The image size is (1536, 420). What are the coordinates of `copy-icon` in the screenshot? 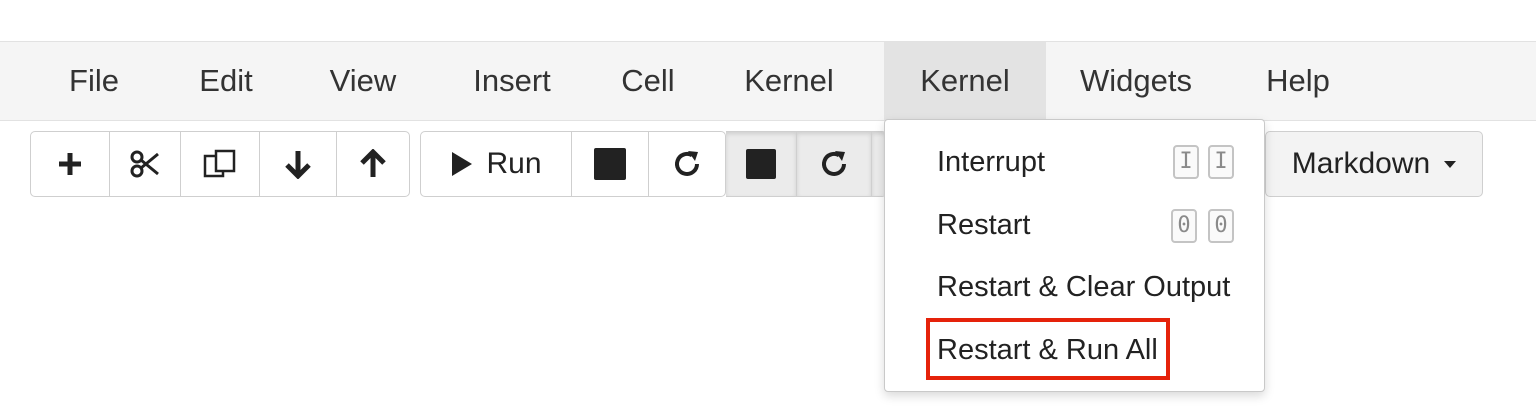 It's located at (220, 164).